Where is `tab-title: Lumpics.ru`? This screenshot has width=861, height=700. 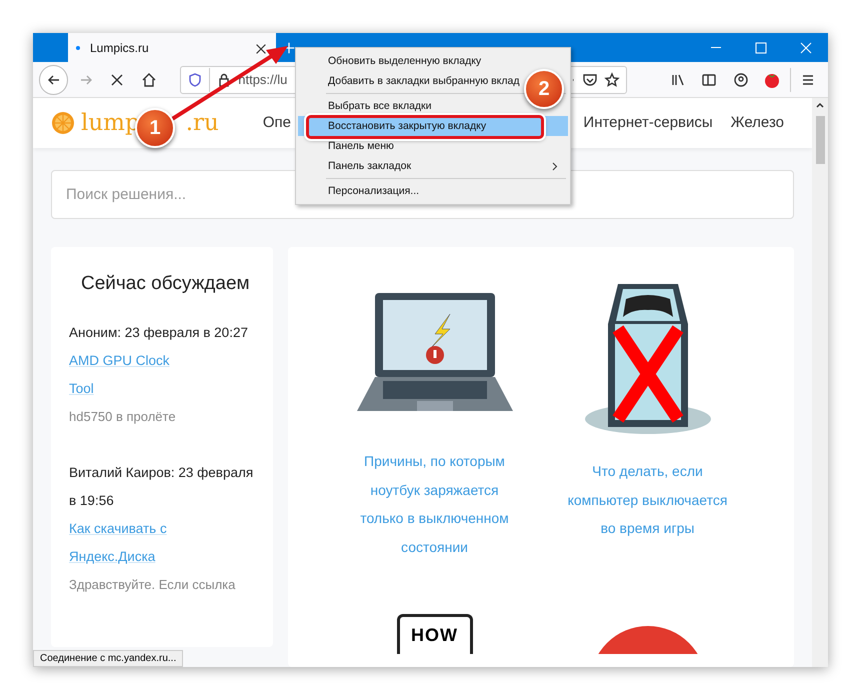 tab-title: Lumpics.ru is located at coordinates (119, 47).